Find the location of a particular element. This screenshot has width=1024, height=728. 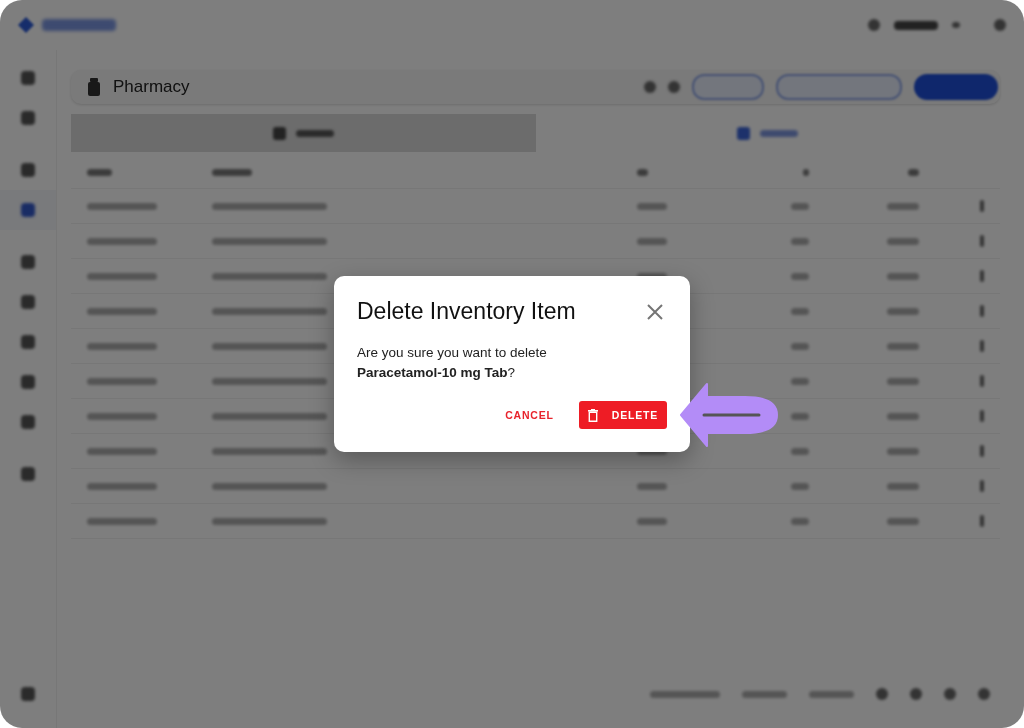

blurred-rows-select is located at coordinates (764, 694).